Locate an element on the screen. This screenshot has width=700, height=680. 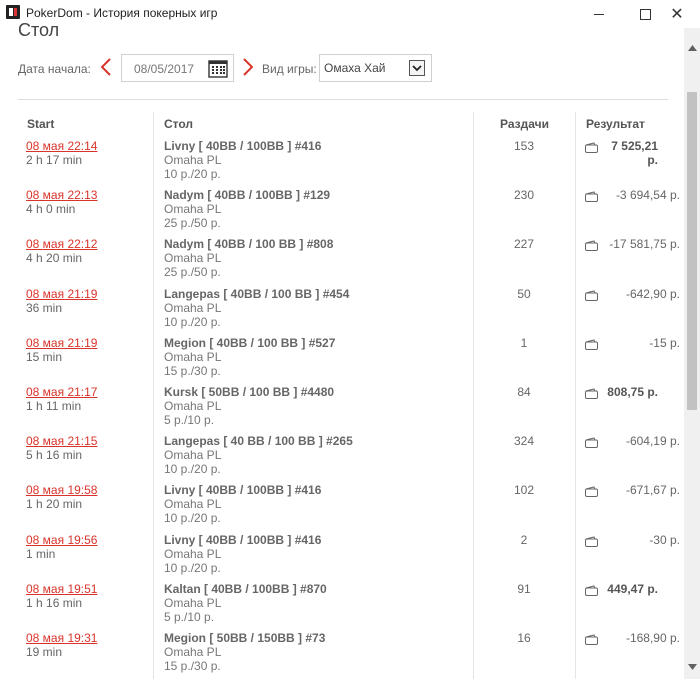
start-date-link: 08 мая 21:15 is located at coordinates (61, 441).